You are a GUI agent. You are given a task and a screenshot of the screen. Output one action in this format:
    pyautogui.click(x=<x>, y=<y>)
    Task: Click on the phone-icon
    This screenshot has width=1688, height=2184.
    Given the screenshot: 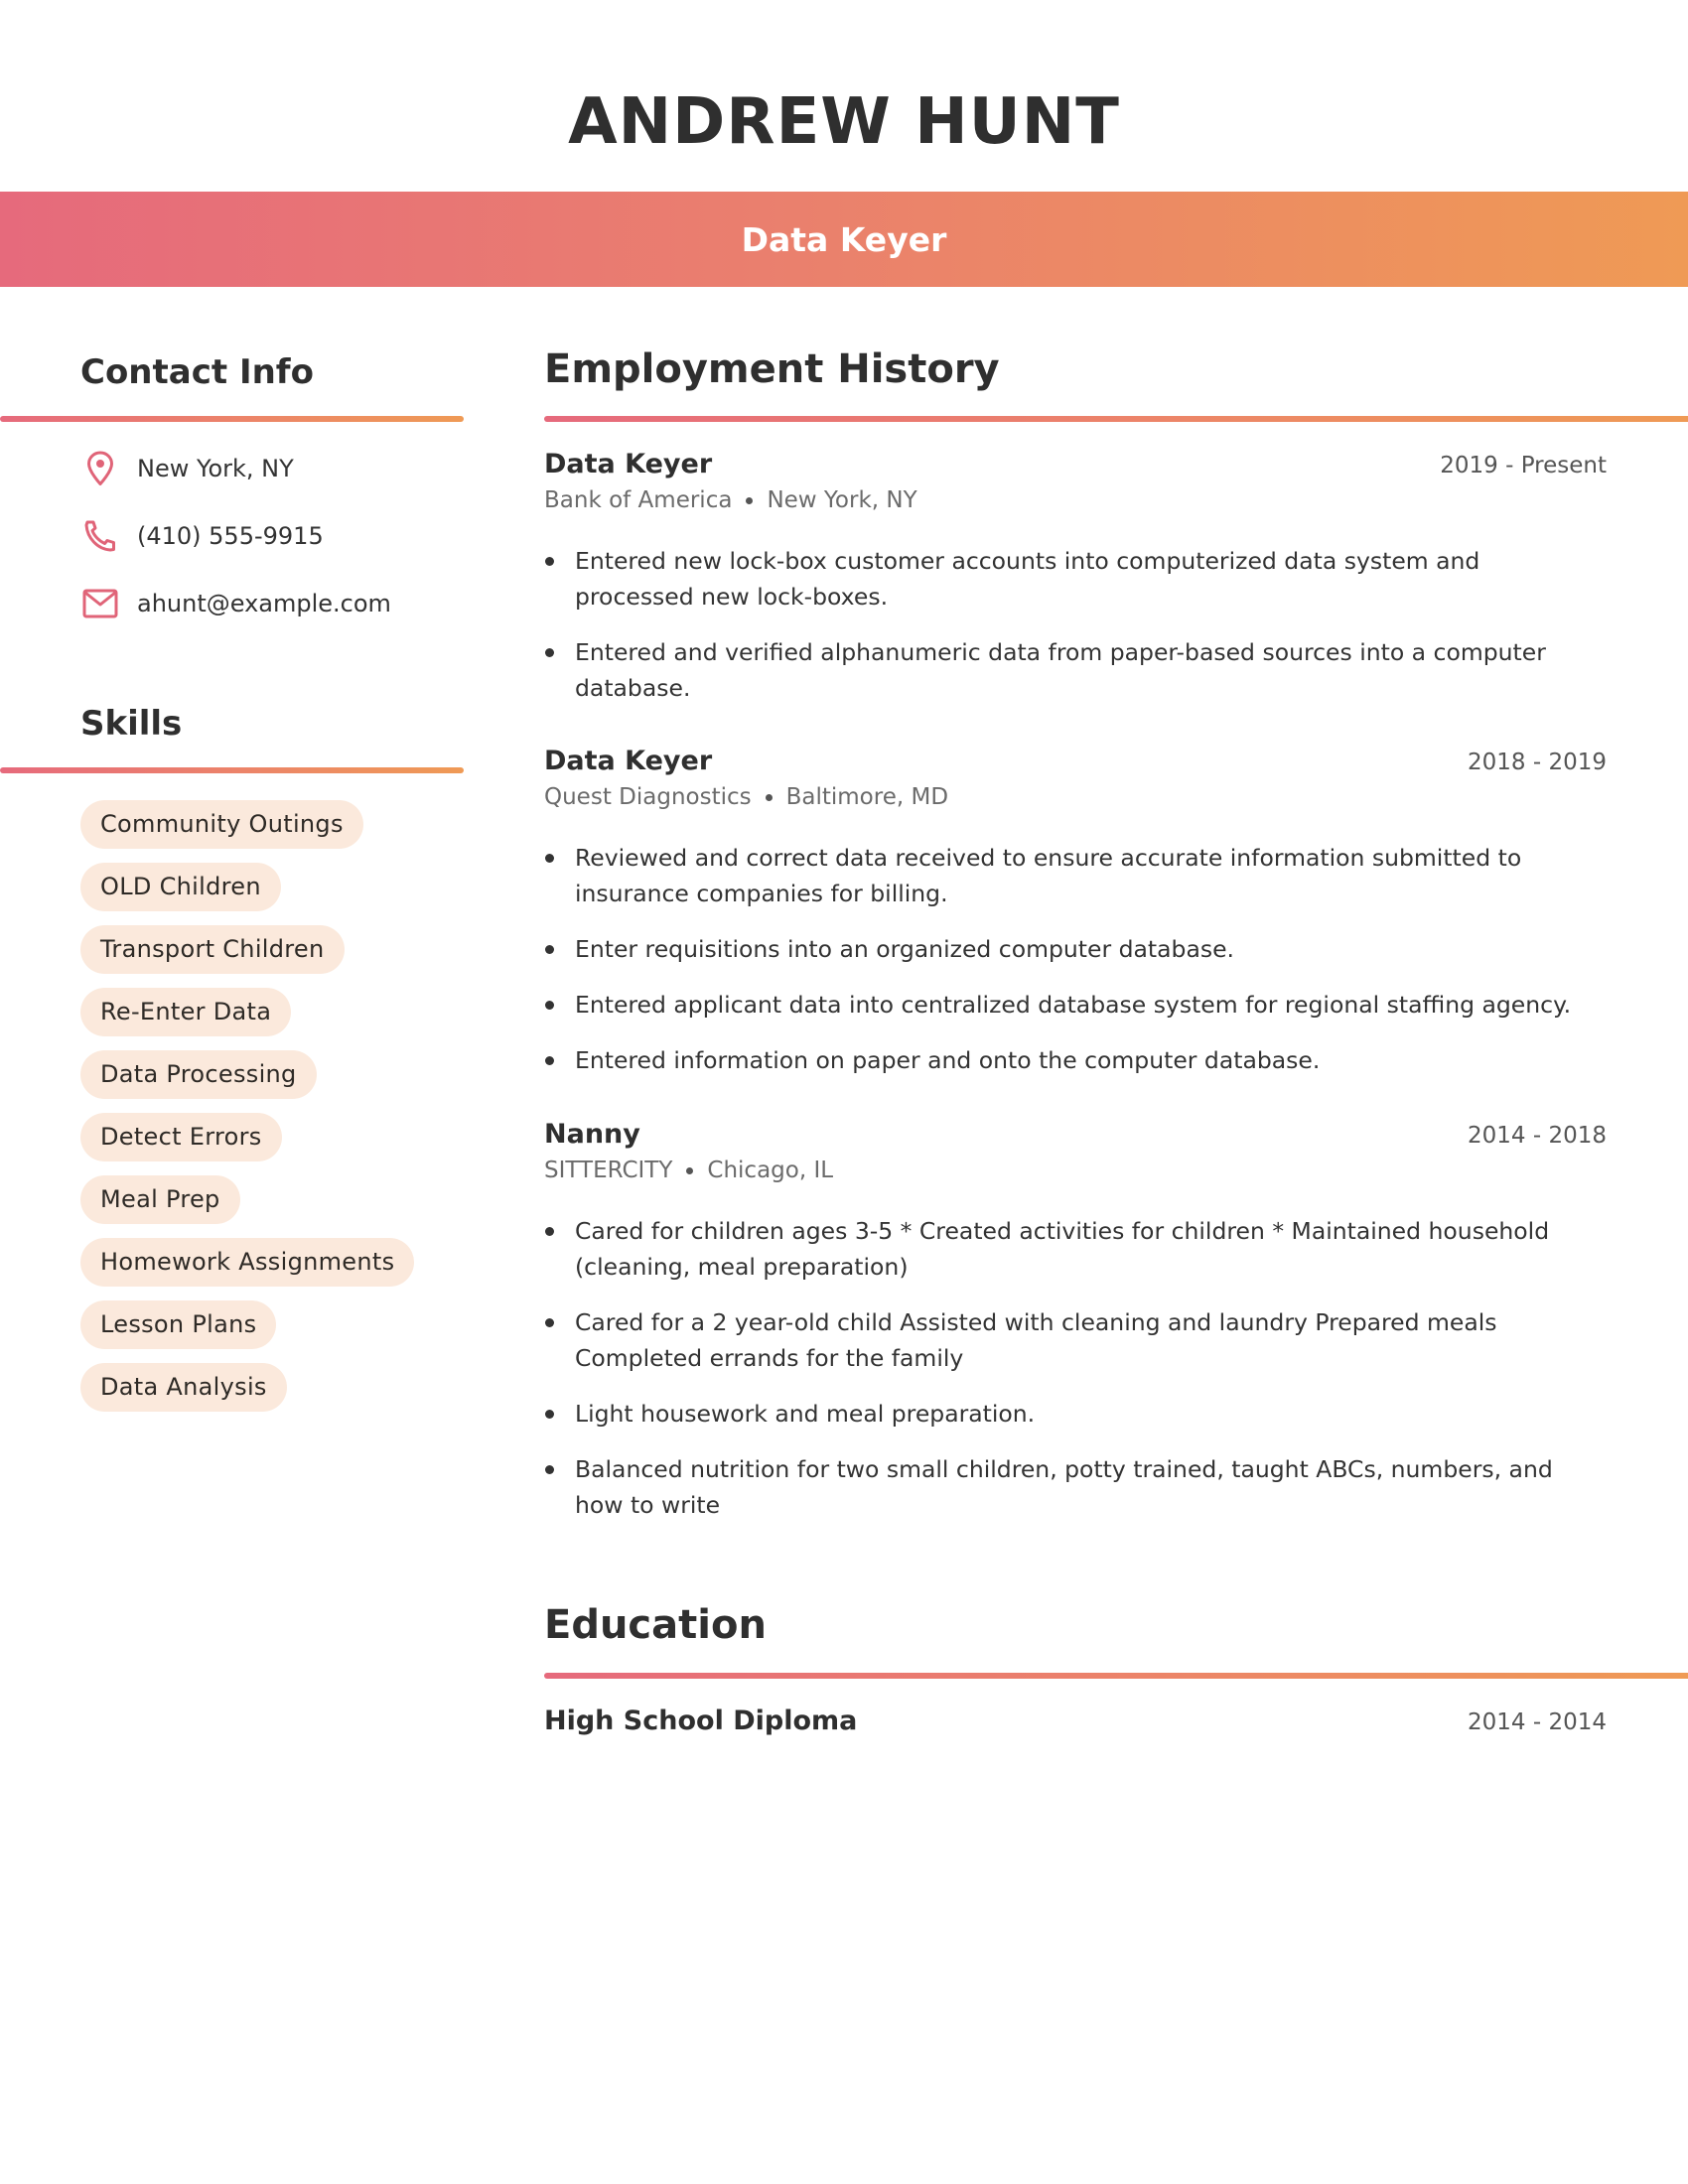 What is the action you would take?
    pyautogui.click(x=100, y=536)
    